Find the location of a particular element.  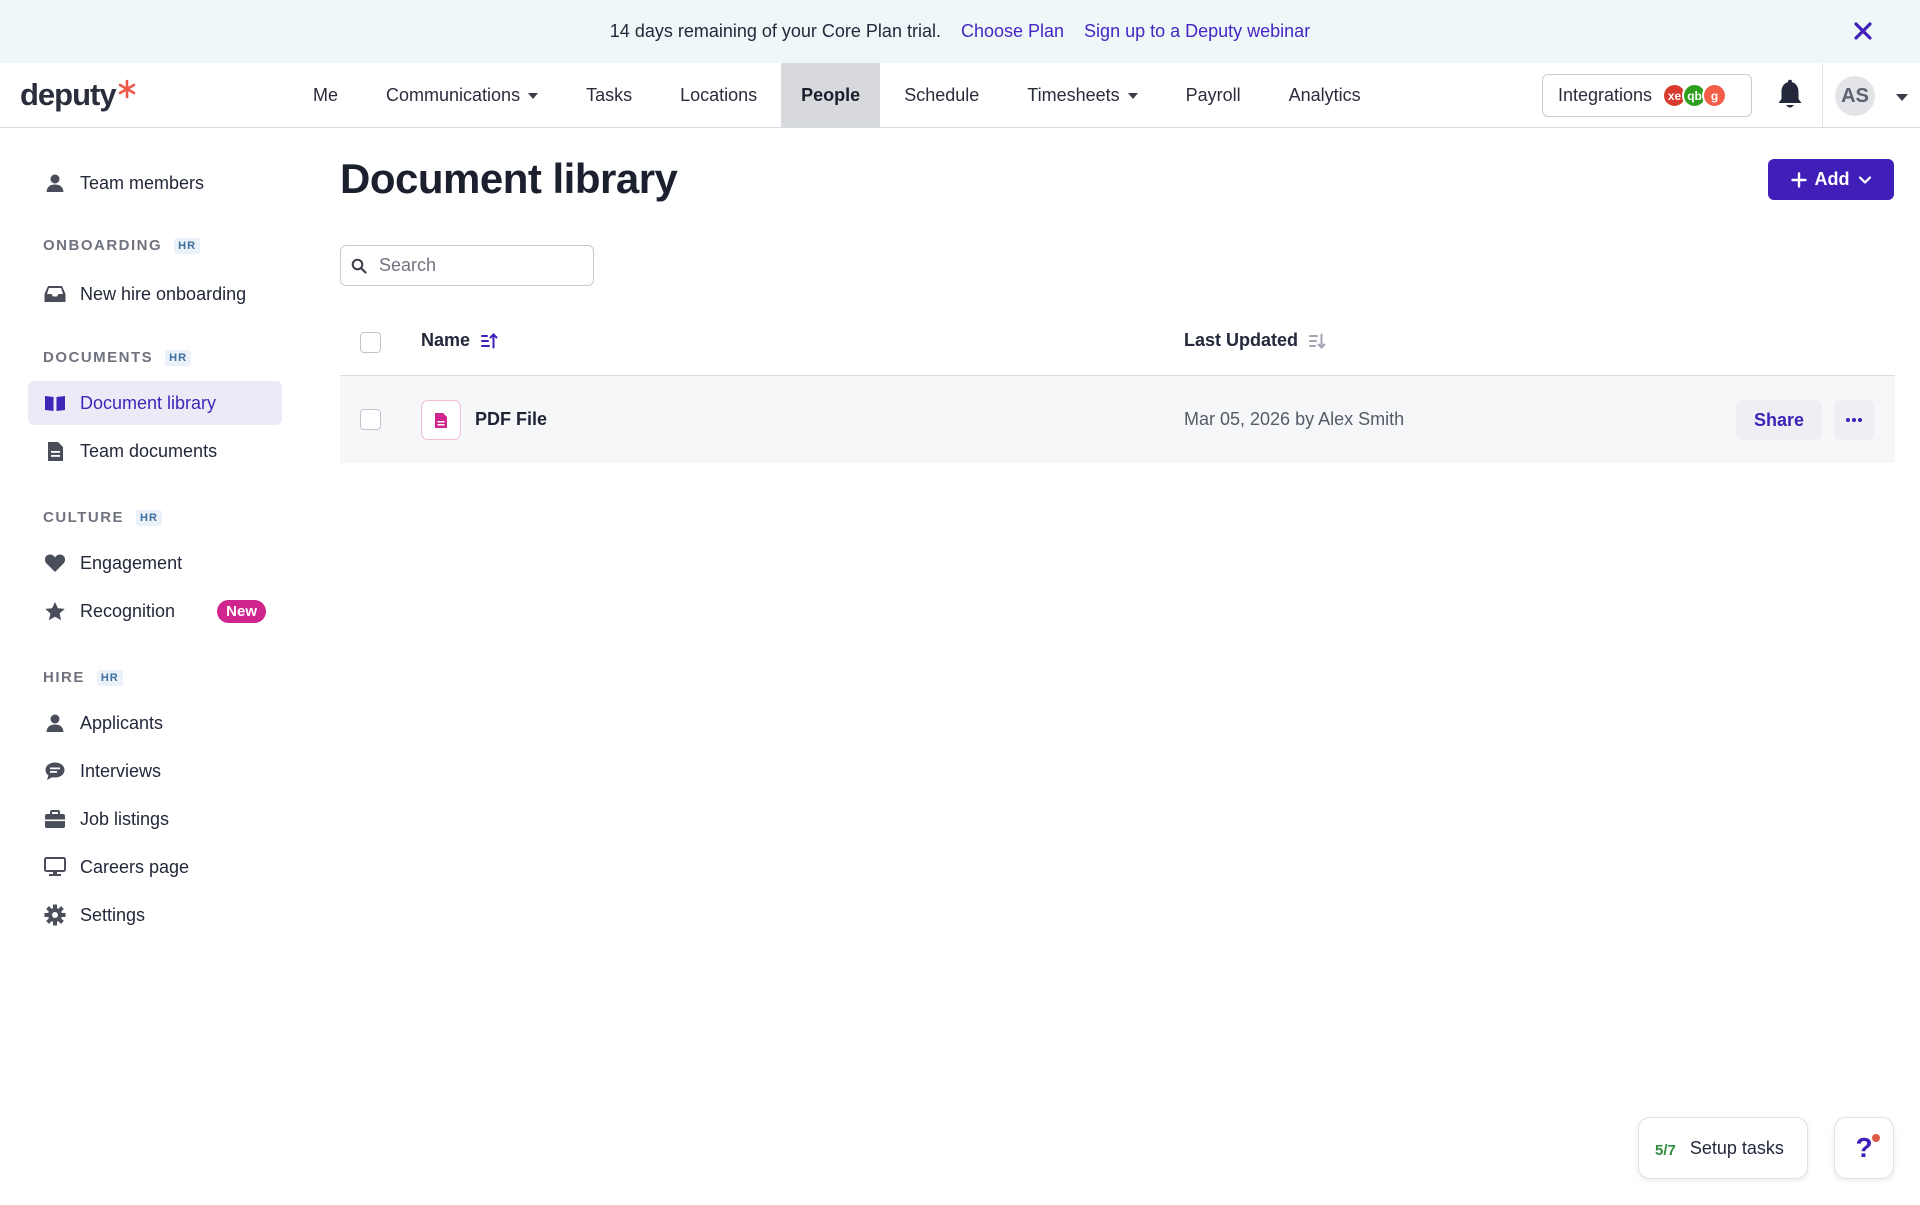

nav-people: People is located at coordinates (831, 95).